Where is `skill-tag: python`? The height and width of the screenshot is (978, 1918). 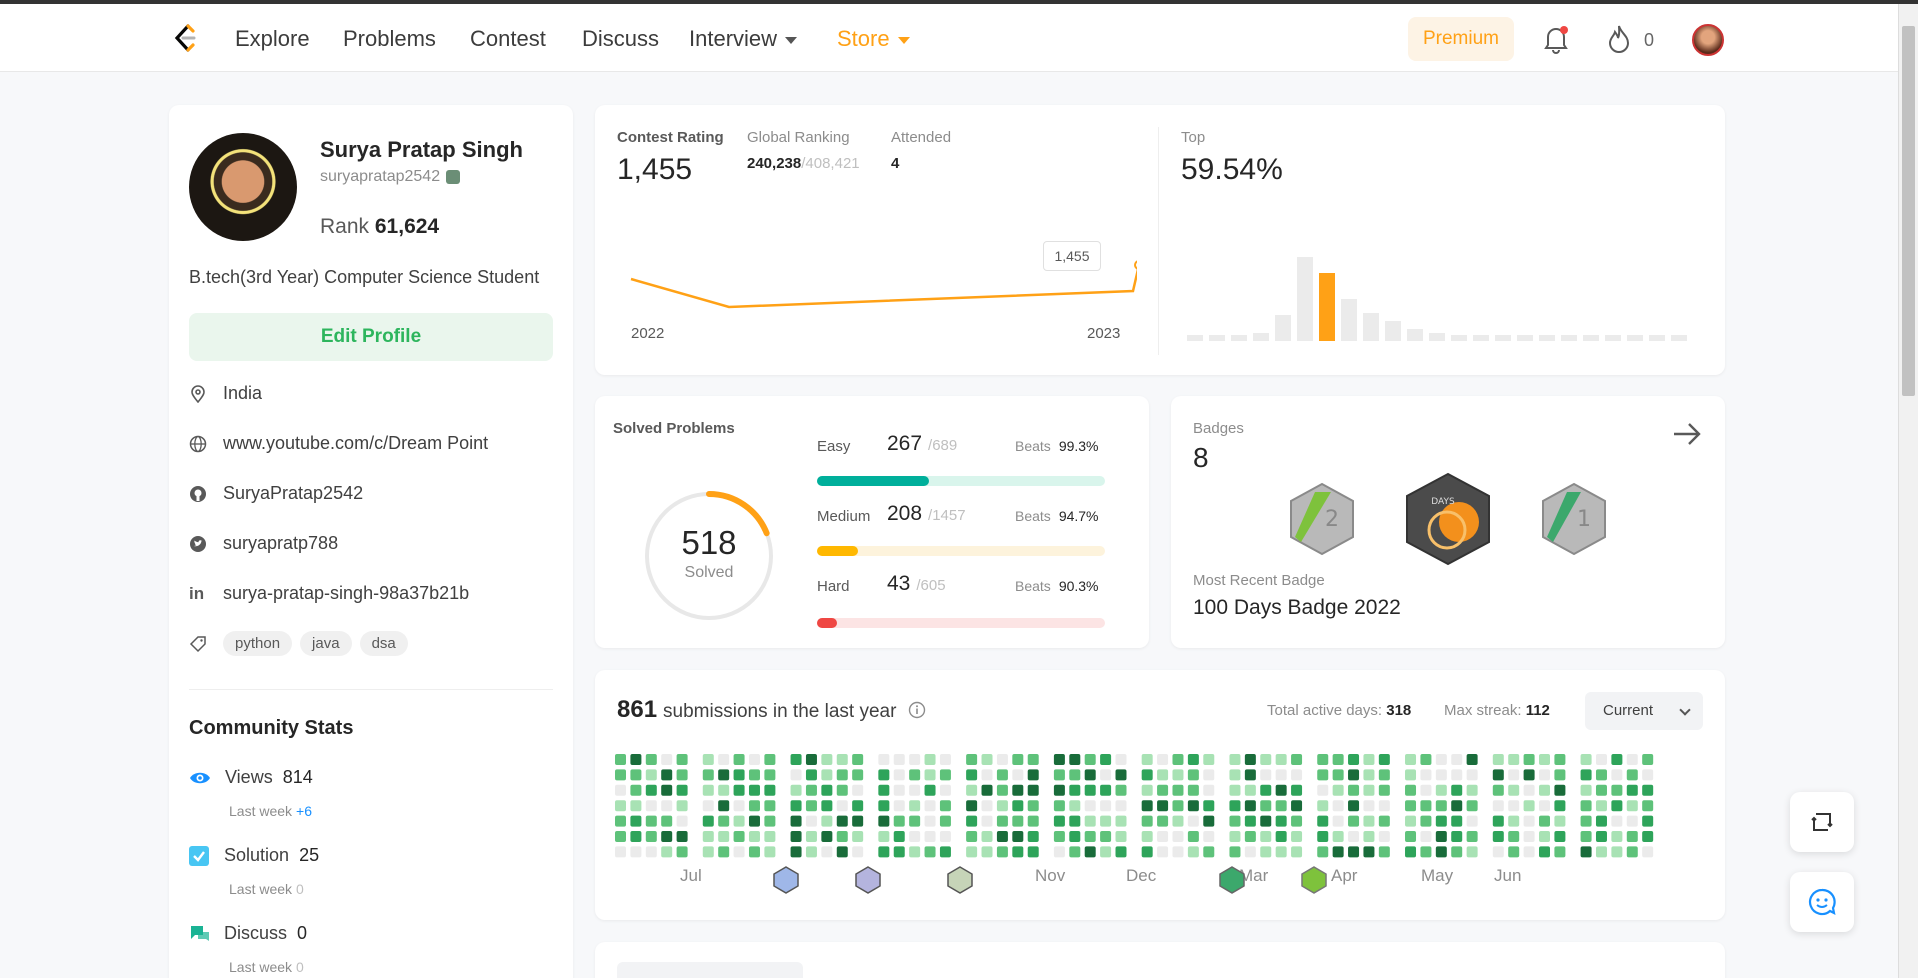 skill-tag: python is located at coordinates (258, 643).